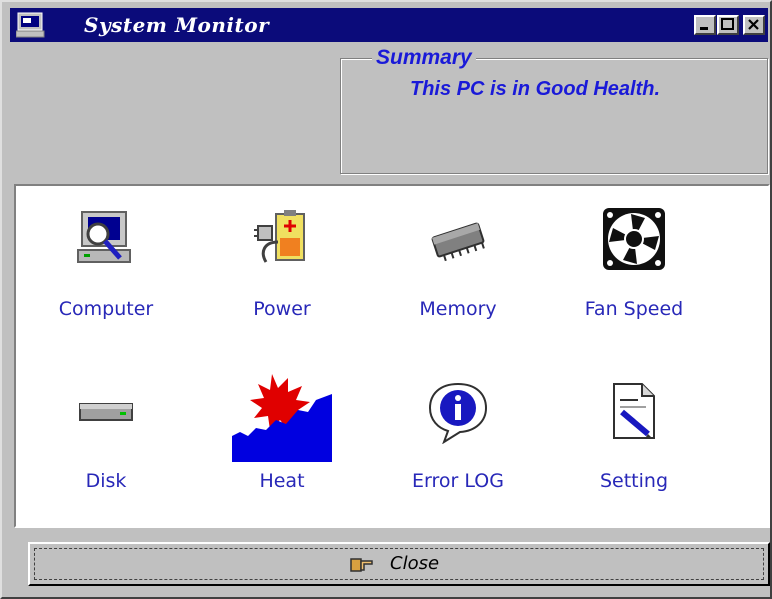 Image resolution: width=772 pixels, height=599 pixels. What do you see at coordinates (106, 433) in the screenshot?
I see `tile-disk: Disk` at bounding box center [106, 433].